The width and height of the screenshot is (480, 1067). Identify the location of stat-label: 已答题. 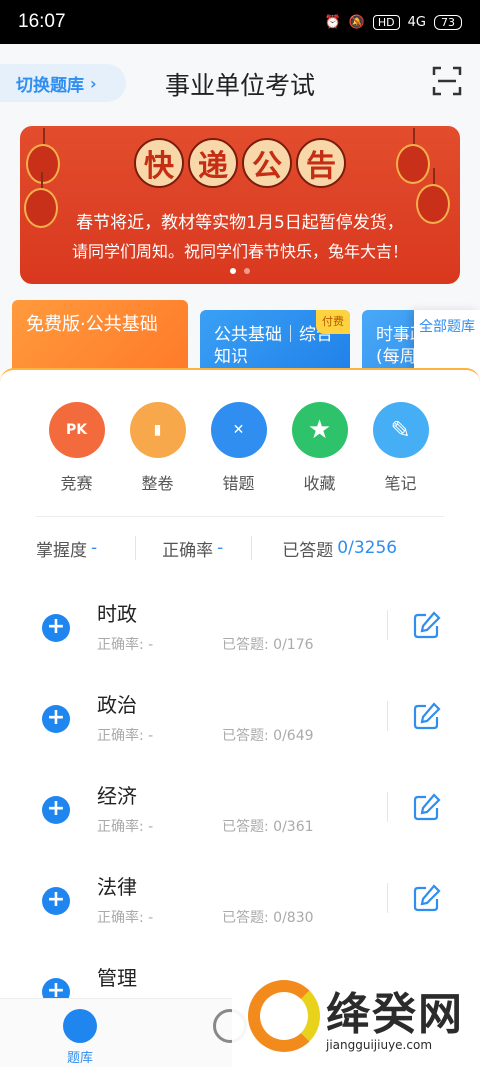
(308, 550).